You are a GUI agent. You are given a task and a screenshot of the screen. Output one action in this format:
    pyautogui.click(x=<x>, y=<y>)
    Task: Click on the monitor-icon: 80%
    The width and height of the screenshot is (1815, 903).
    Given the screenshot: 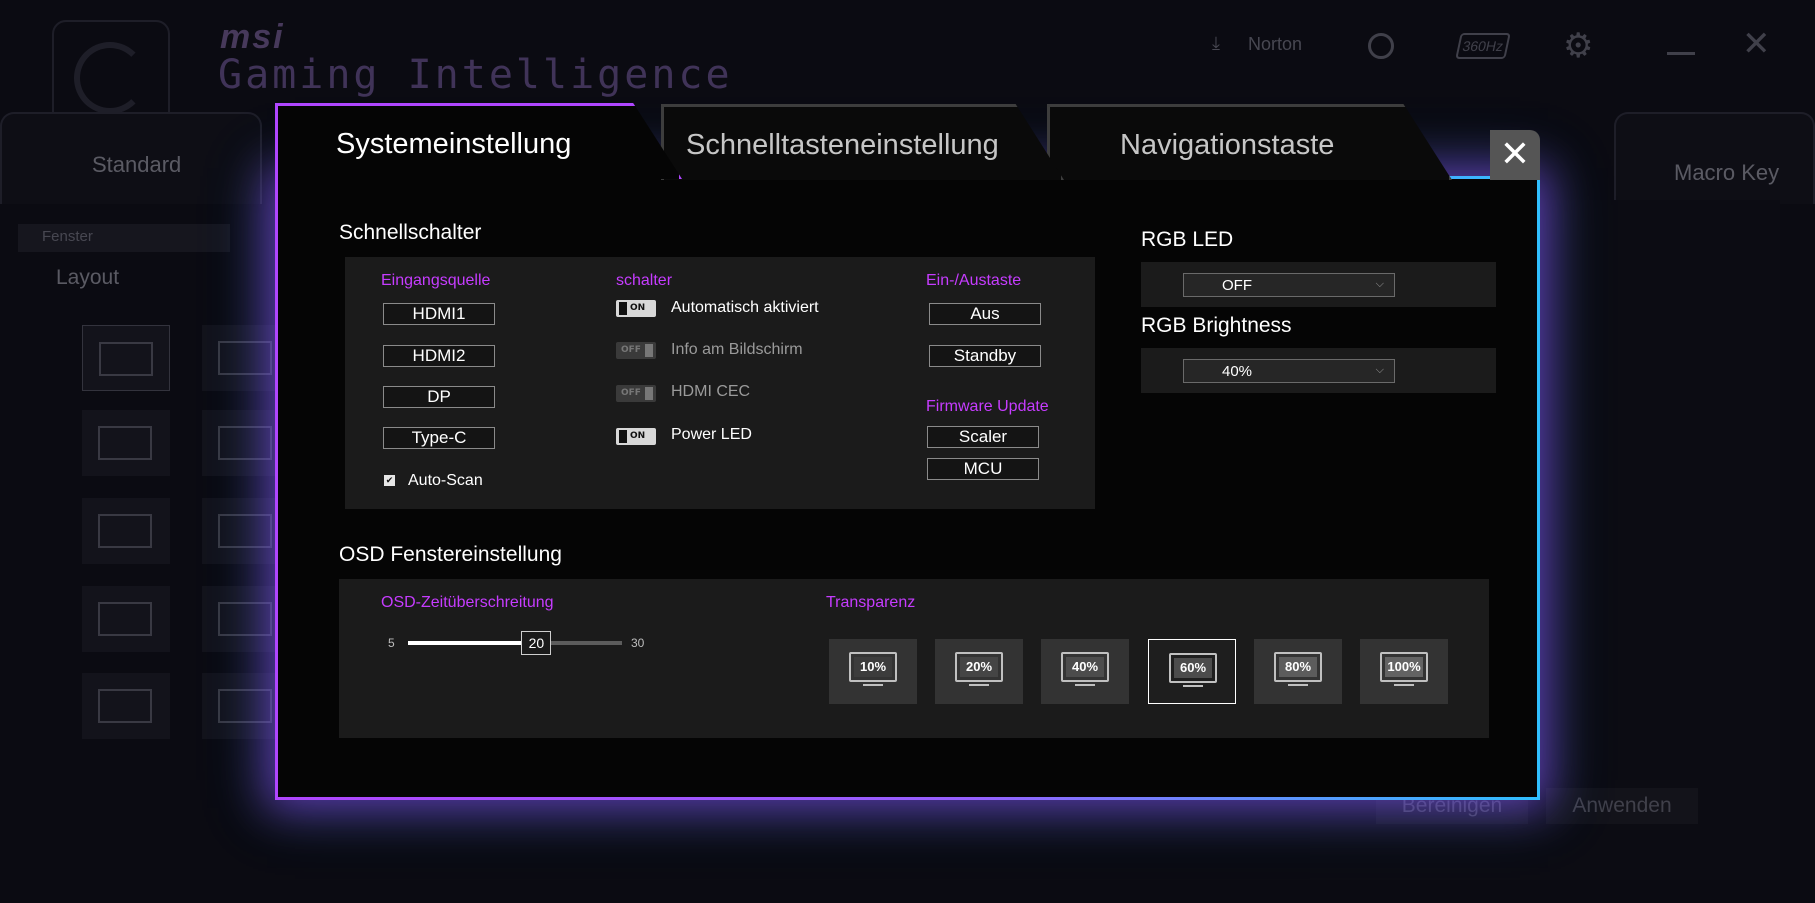 What is the action you would take?
    pyautogui.click(x=1298, y=667)
    